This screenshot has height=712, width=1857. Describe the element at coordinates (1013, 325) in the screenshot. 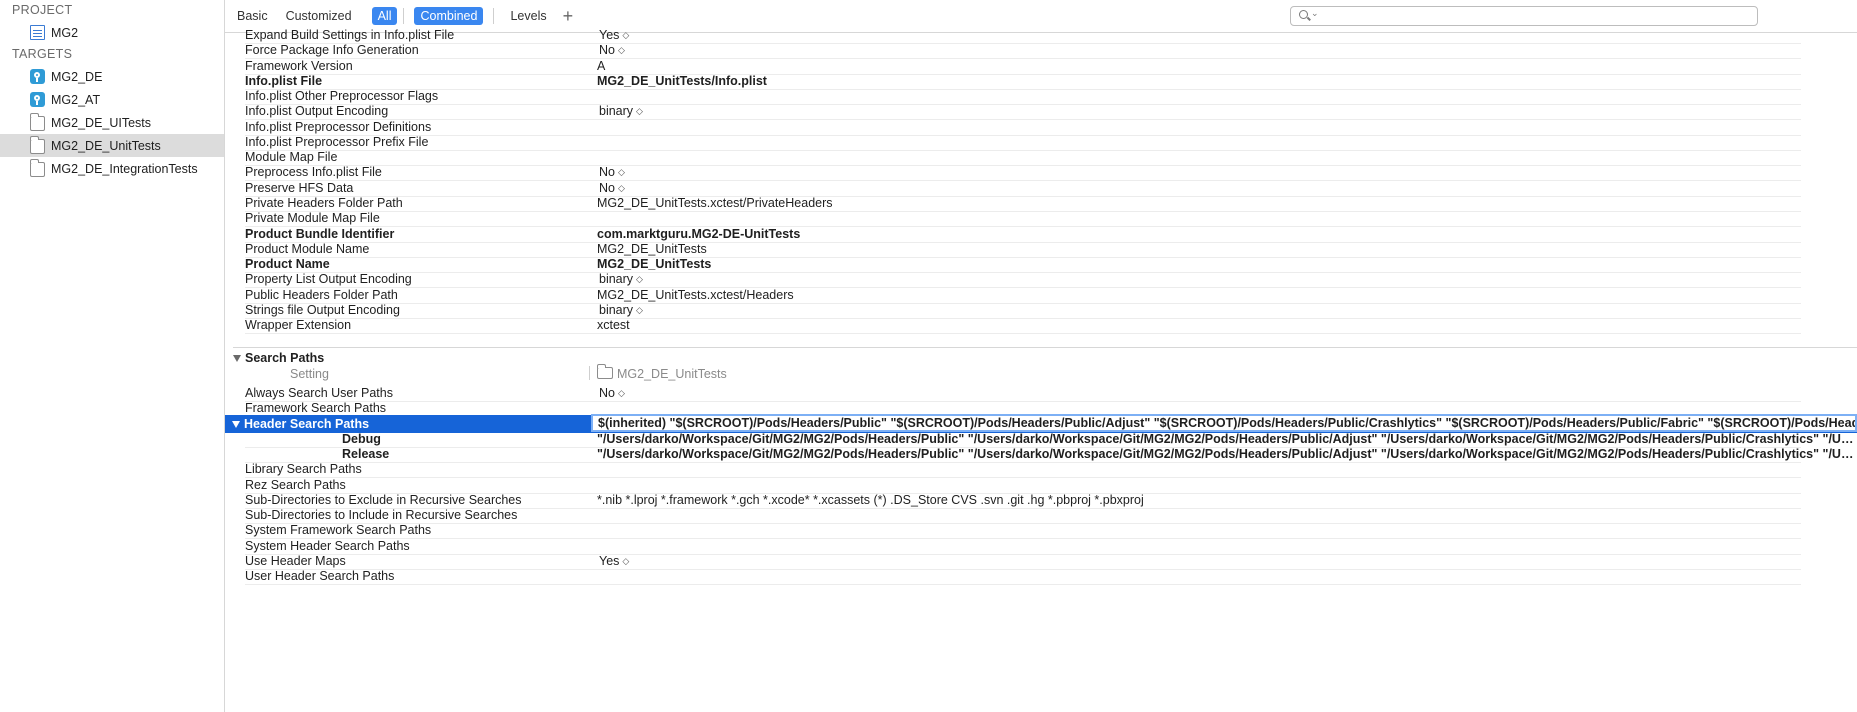

I see `setting-row: Wrapper Extension xctest` at that location.